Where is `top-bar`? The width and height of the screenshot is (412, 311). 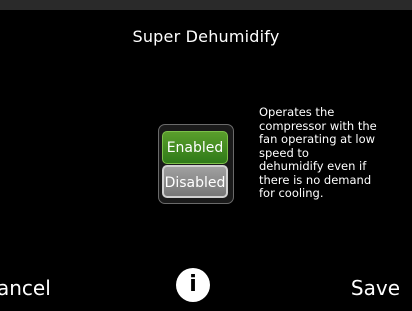 top-bar is located at coordinates (206, 5).